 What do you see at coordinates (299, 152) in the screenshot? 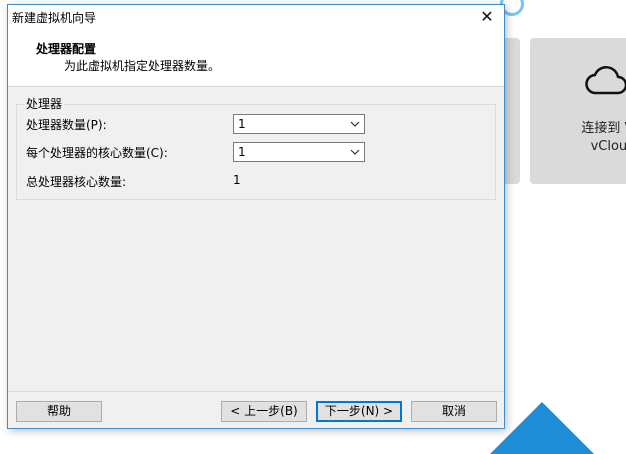
I see `cores-per-processor-select: 1` at bounding box center [299, 152].